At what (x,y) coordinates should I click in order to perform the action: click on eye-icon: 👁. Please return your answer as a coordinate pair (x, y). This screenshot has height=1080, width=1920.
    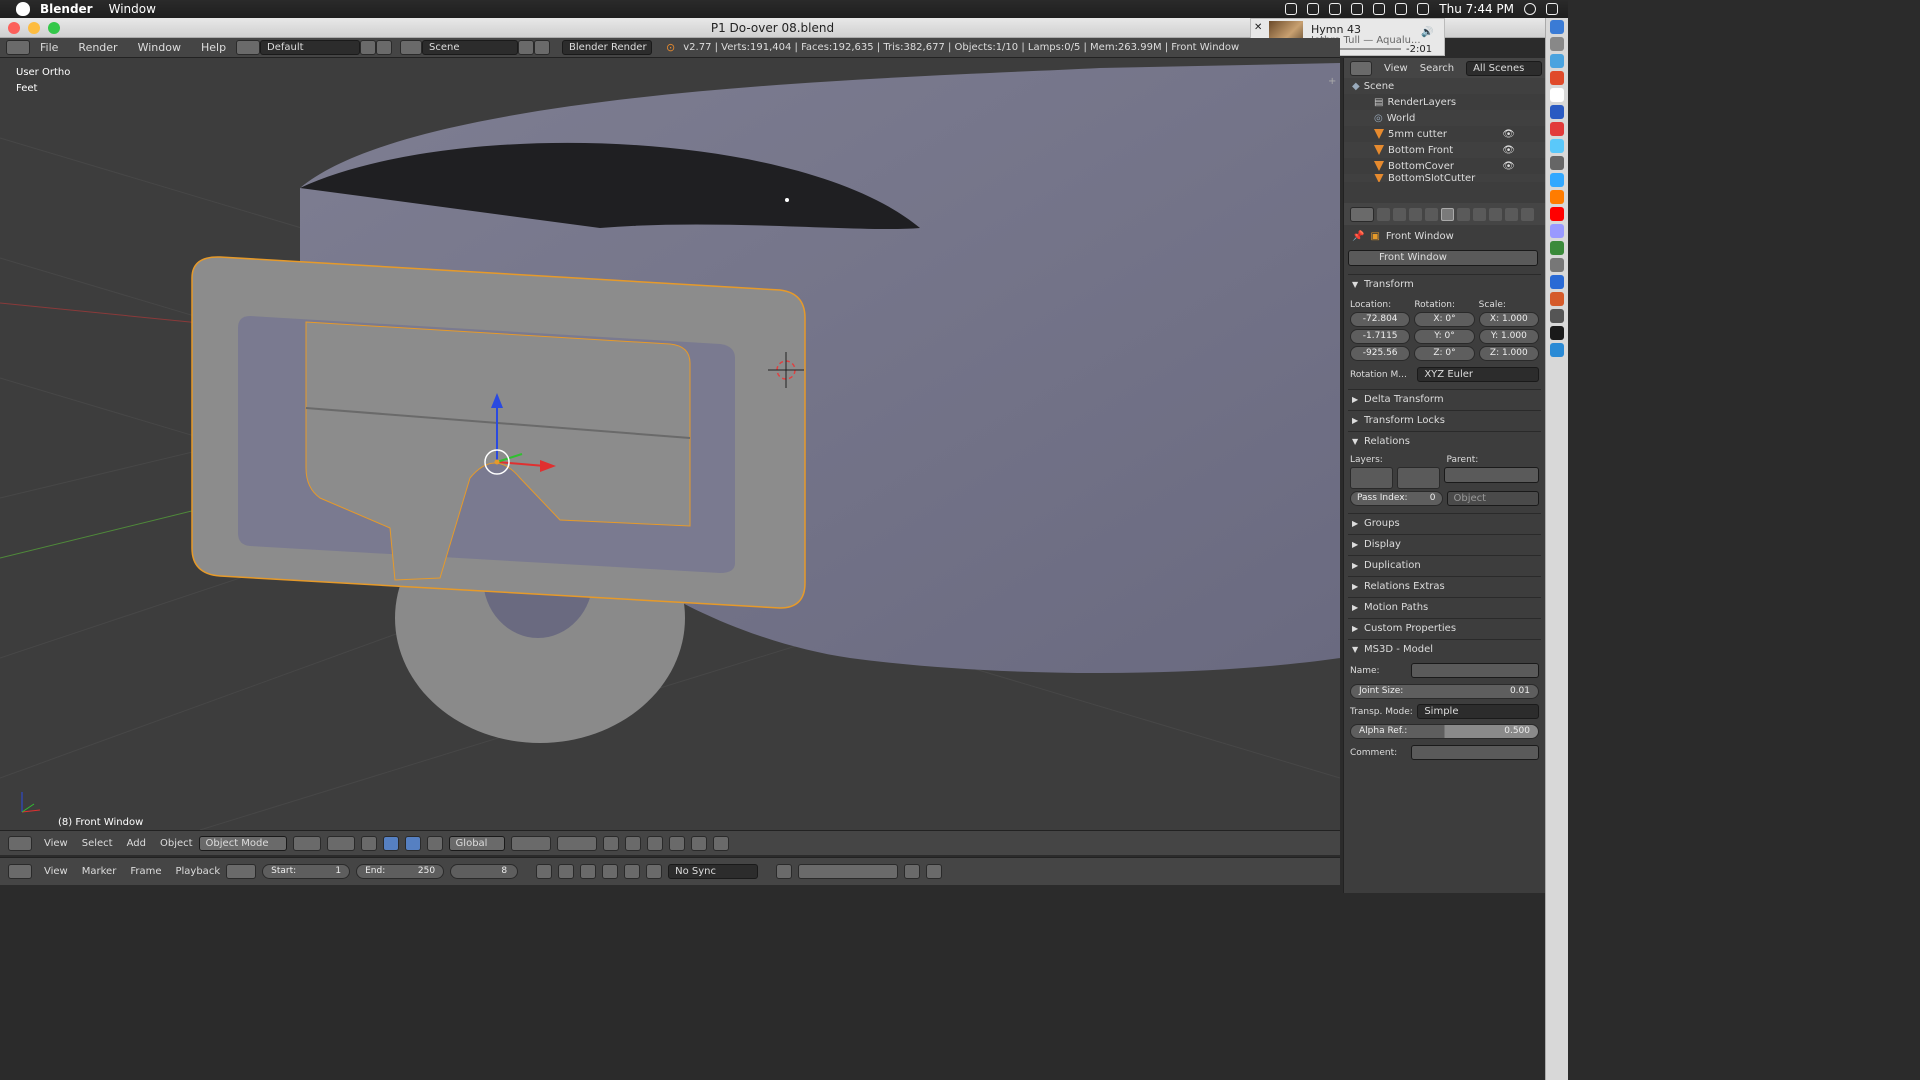
    Looking at the image, I should click on (1508, 134).